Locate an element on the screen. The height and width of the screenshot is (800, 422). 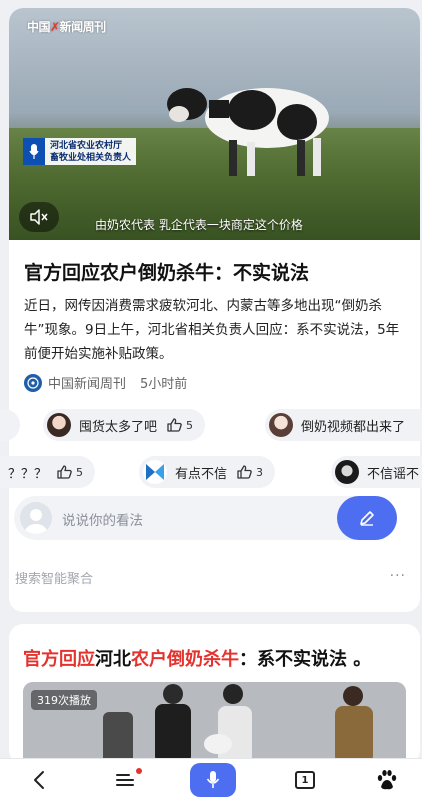
video-subtitle: 由奶农代表 乳企代表一块商定这个价格 is located at coordinates (199, 225).